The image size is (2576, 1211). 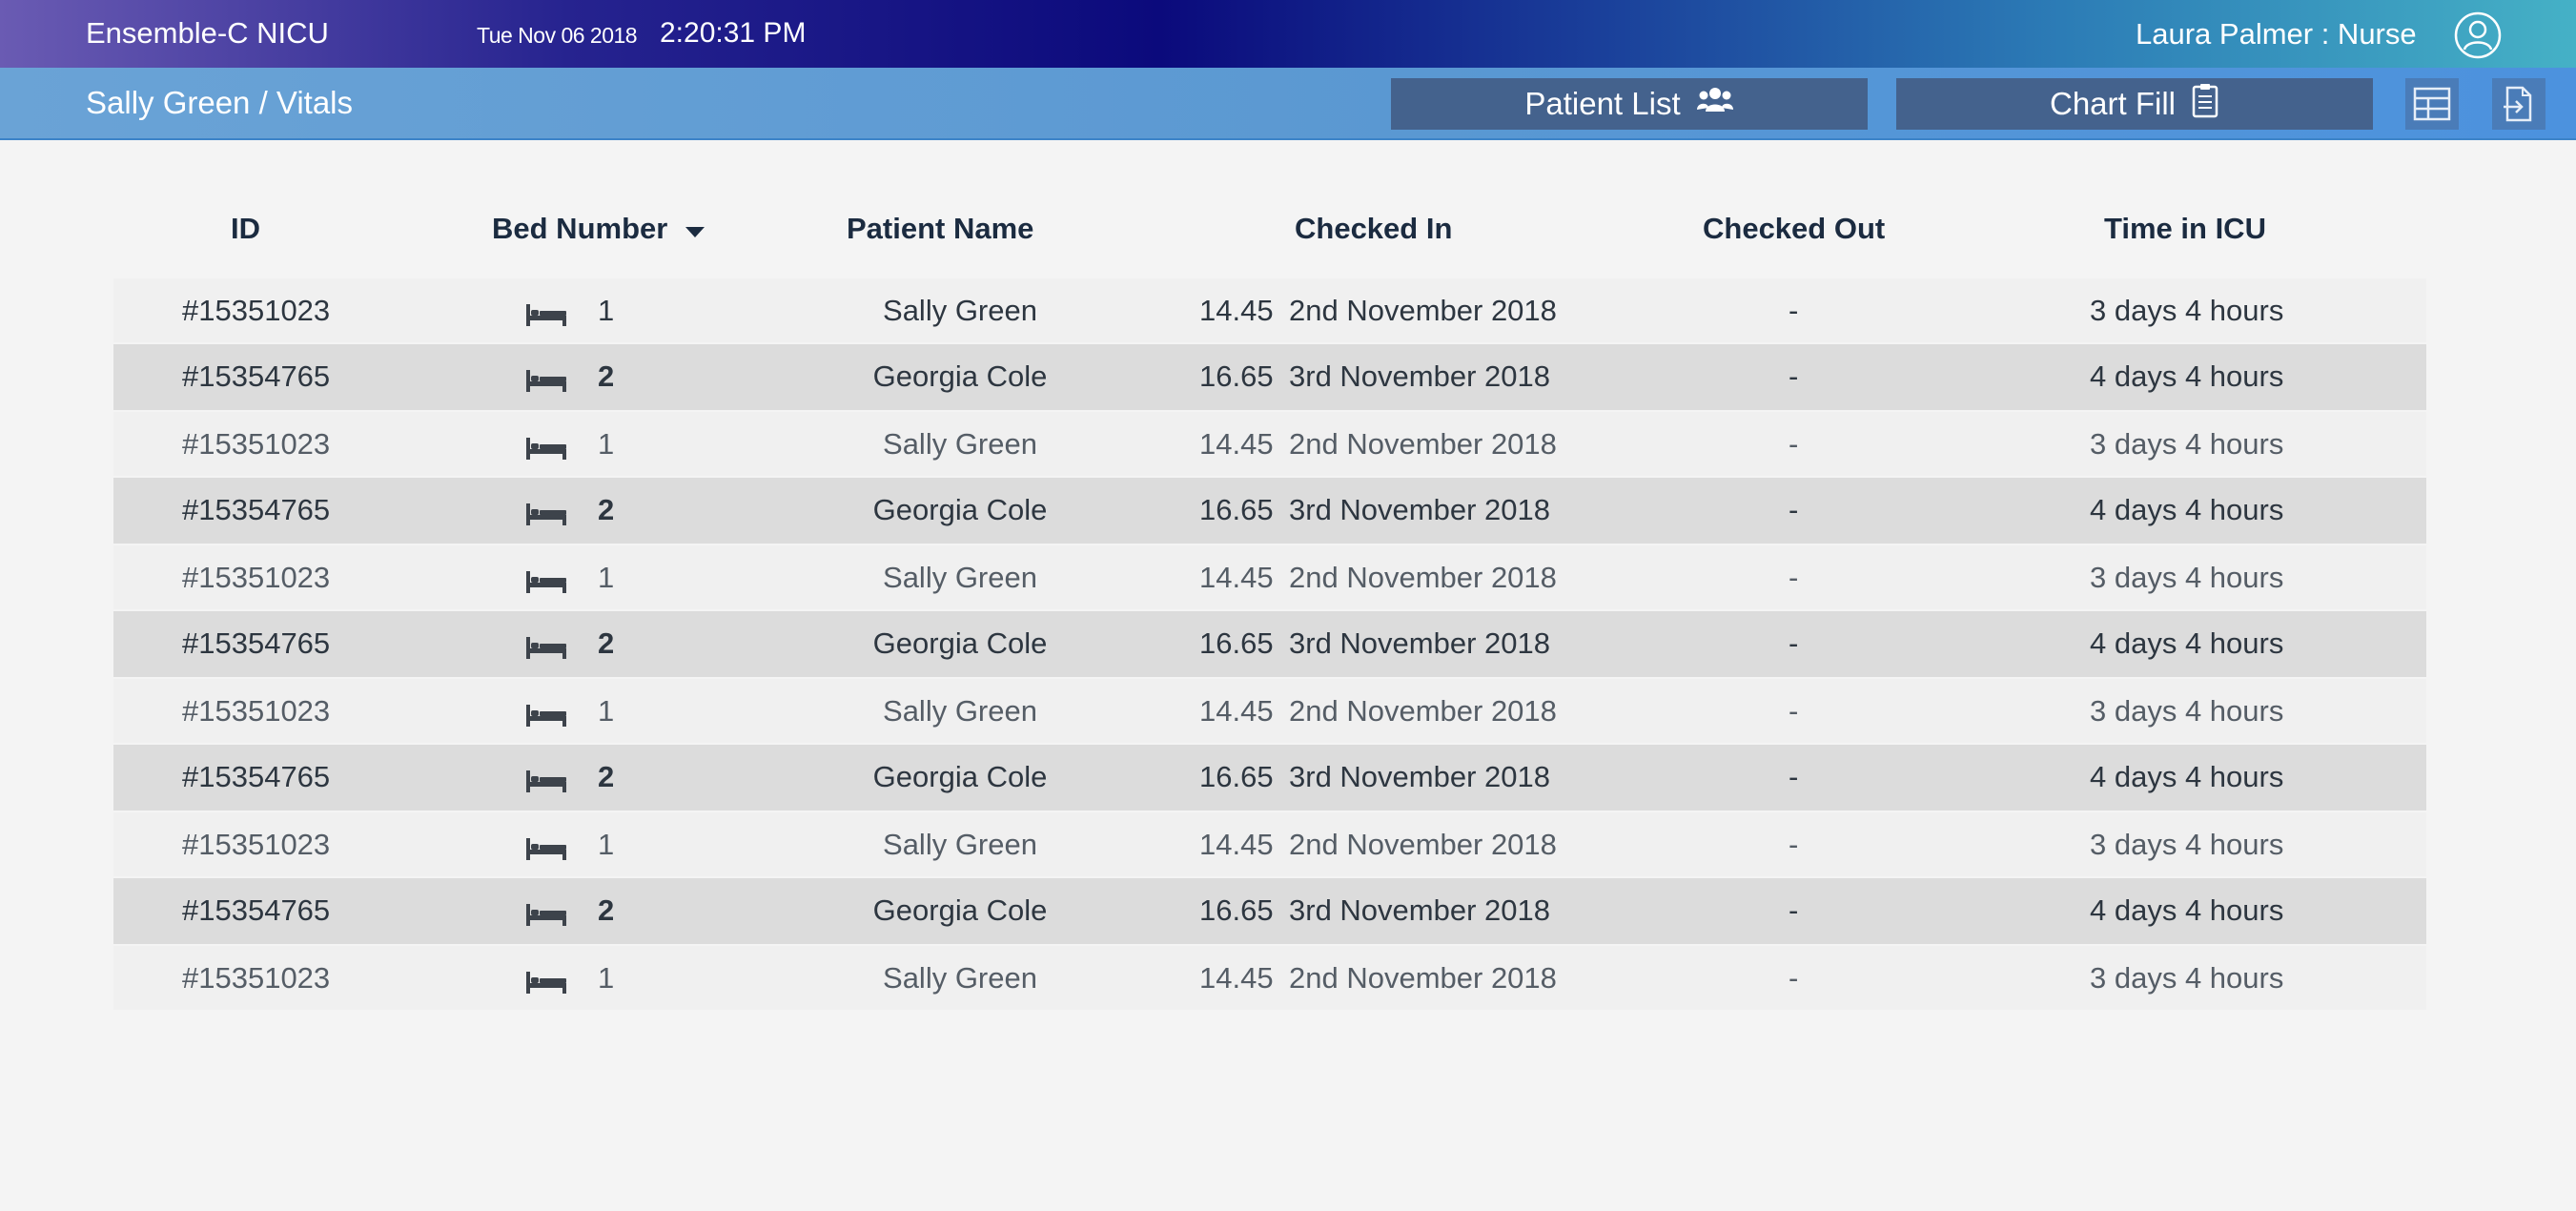 What do you see at coordinates (2205, 104) in the screenshot?
I see `clipboard-icon` at bounding box center [2205, 104].